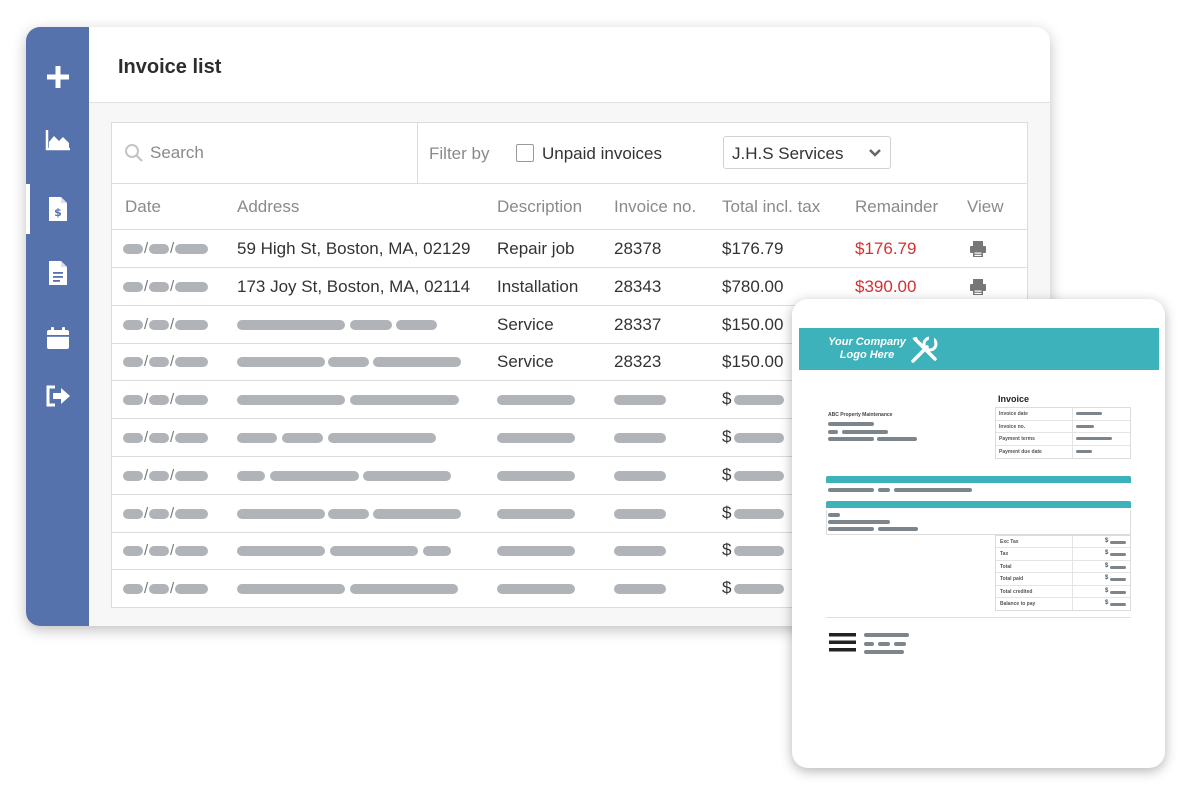  I want to click on invoice-no-cell: 28343, so click(638, 286).